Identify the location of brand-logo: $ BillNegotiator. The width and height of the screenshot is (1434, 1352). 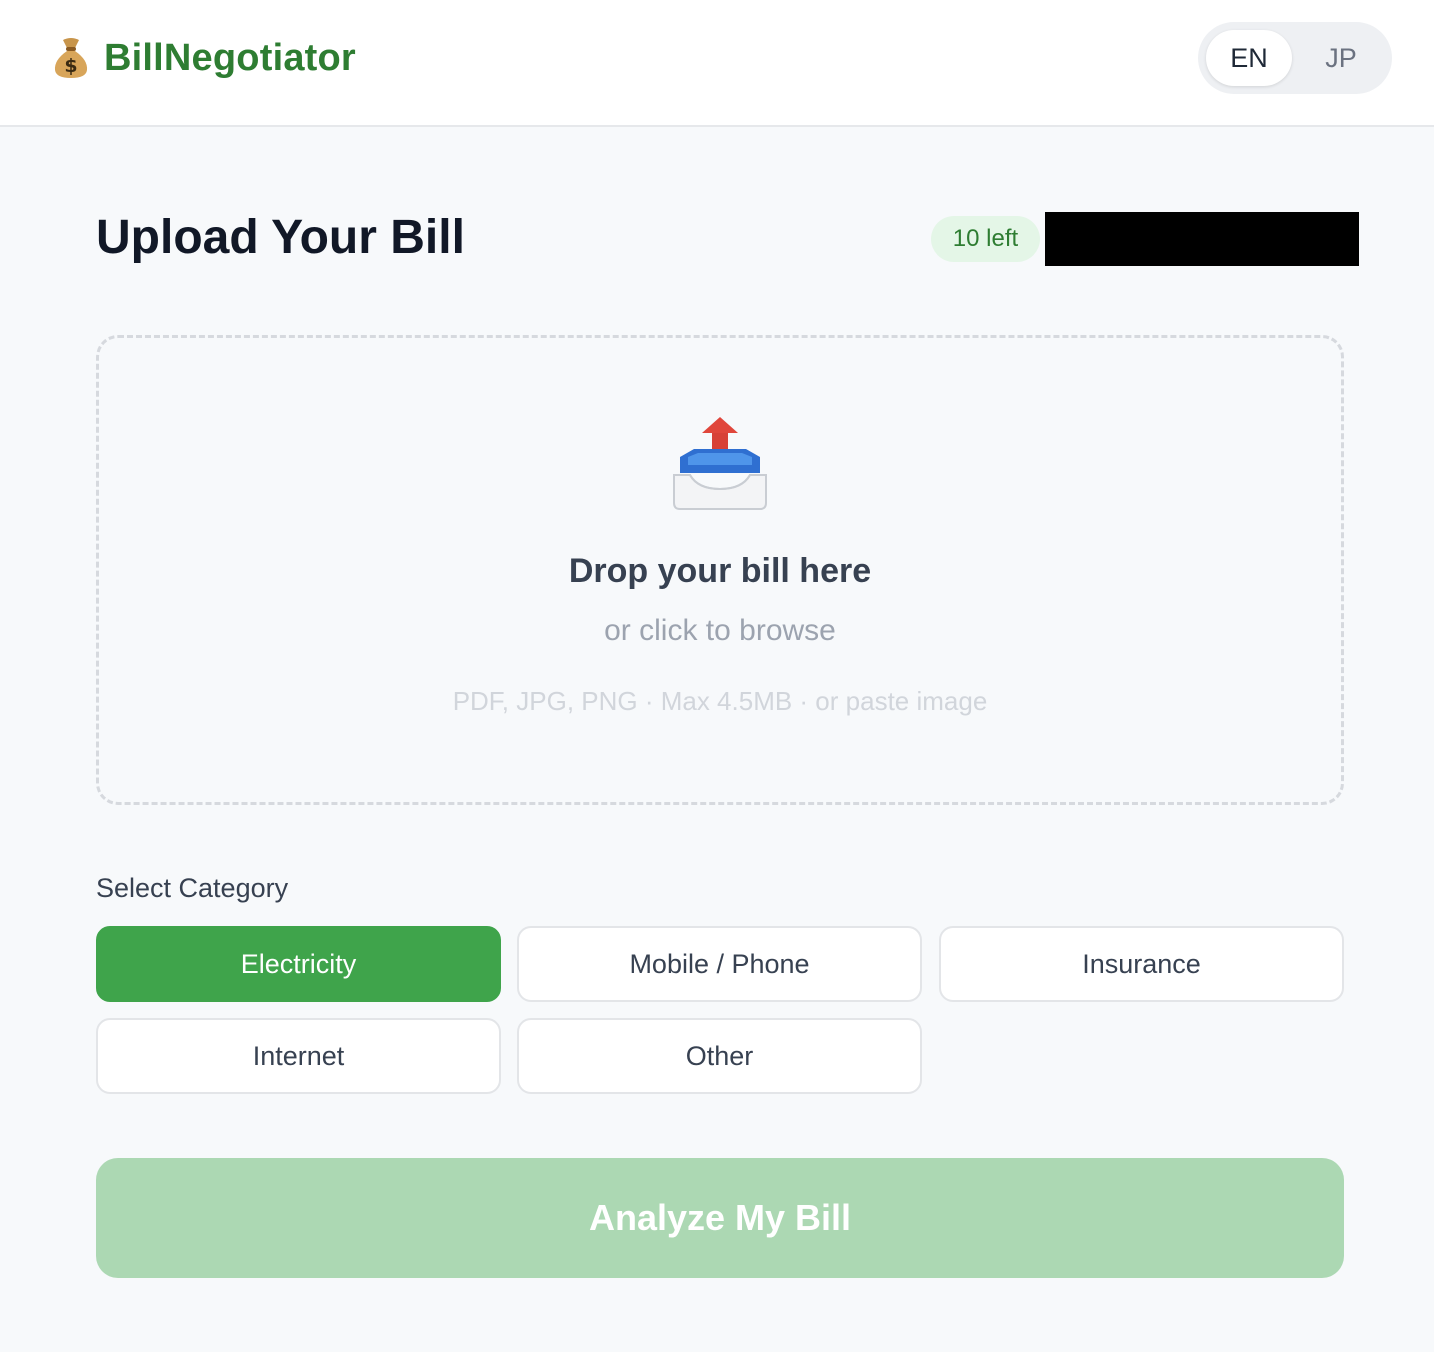
(204, 58).